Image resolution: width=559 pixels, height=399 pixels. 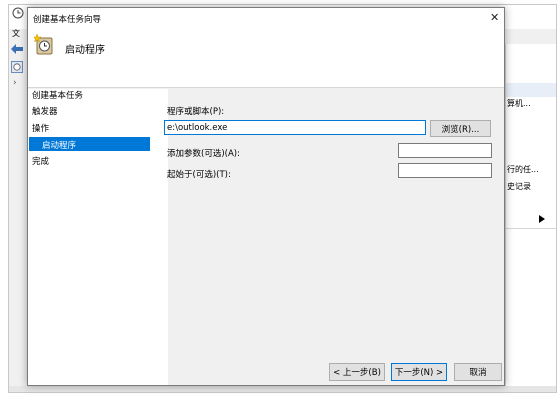 I want to click on args-input, so click(x=445, y=150).